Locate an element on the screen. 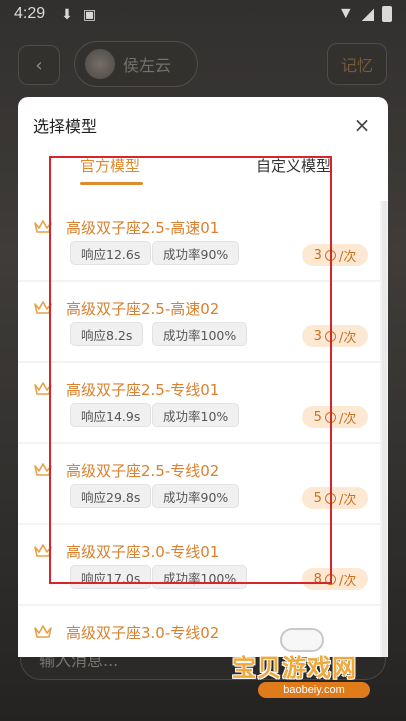 The width and height of the screenshot is (406, 721). model-name: 高级双子座2.5-专线01 is located at coordinates (143, 390).